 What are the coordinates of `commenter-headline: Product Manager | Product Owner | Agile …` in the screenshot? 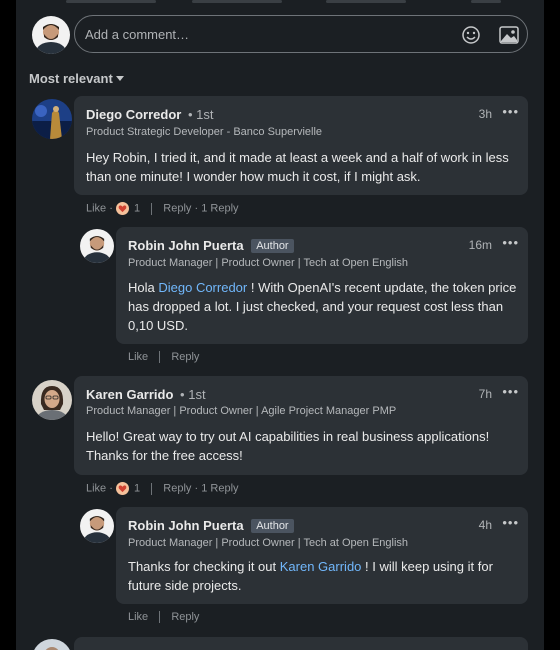 It's located at (241, 411).